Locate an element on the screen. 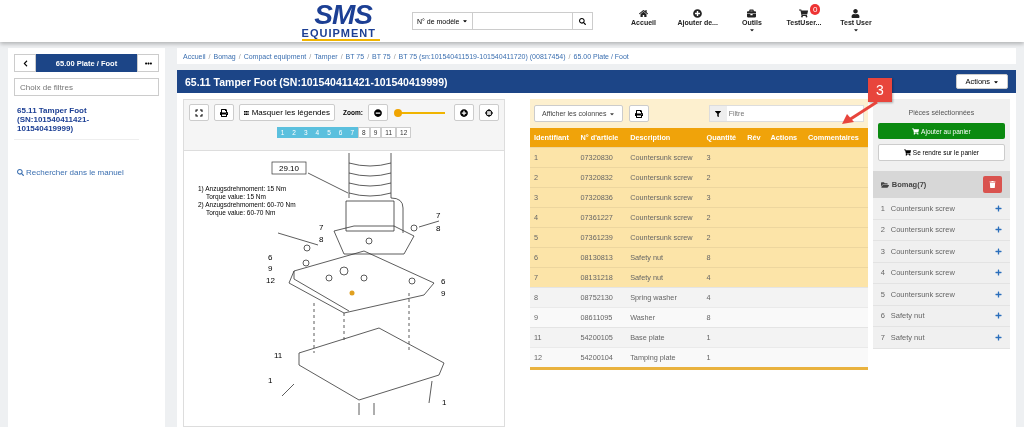  fullscreen-button is located at coordinates (199, 112).